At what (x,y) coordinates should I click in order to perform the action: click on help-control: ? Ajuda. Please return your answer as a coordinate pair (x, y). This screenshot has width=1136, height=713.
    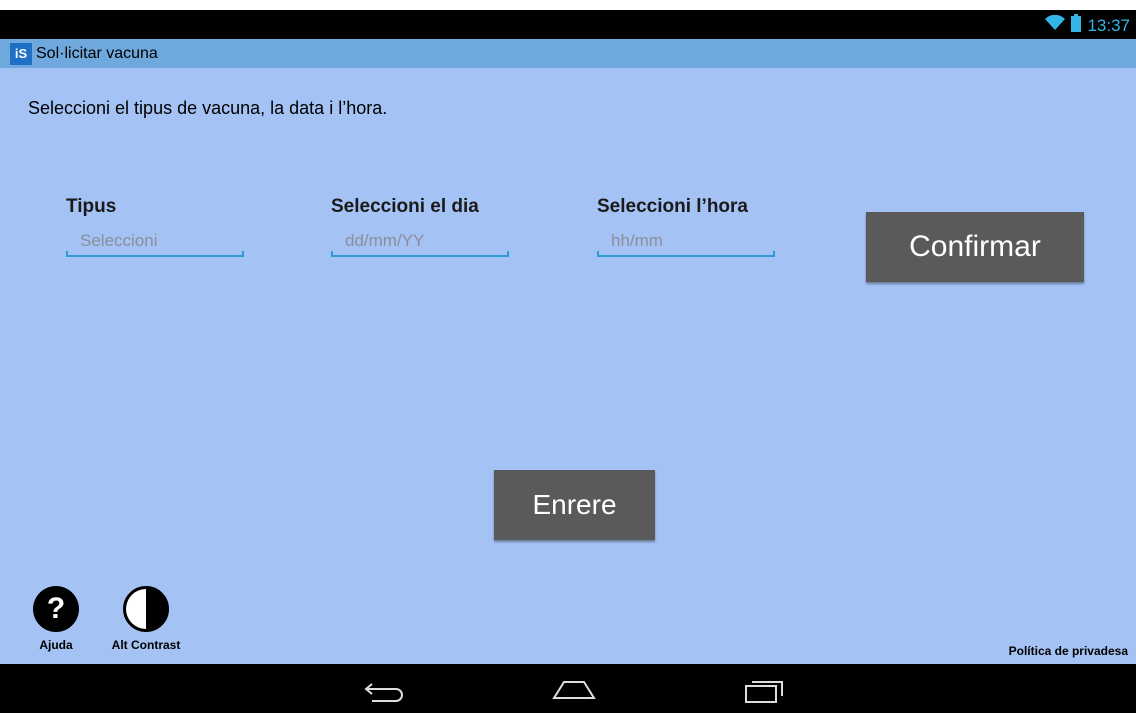
    Looking at the image, I should click on (56, 619).